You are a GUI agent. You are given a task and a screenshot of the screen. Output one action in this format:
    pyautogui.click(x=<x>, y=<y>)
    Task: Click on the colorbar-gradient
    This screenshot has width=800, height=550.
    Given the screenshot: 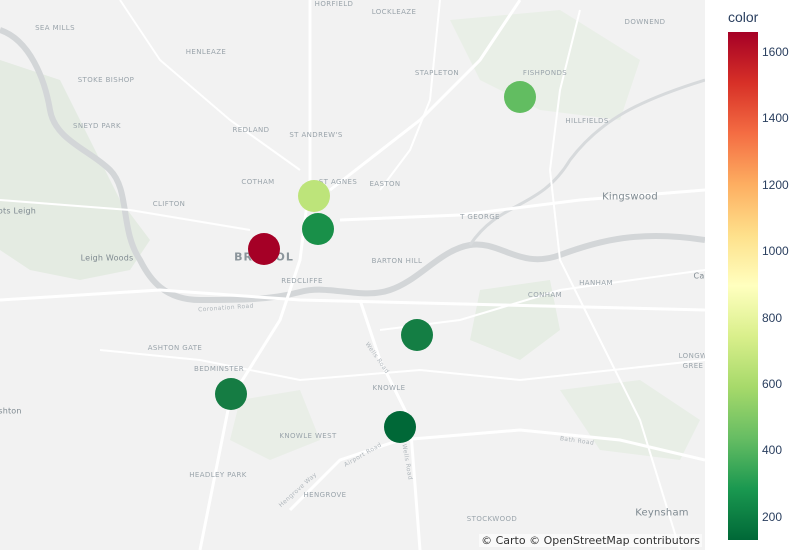 What is the action you would take?
    pyautogui.click(x=743, y=286)
    